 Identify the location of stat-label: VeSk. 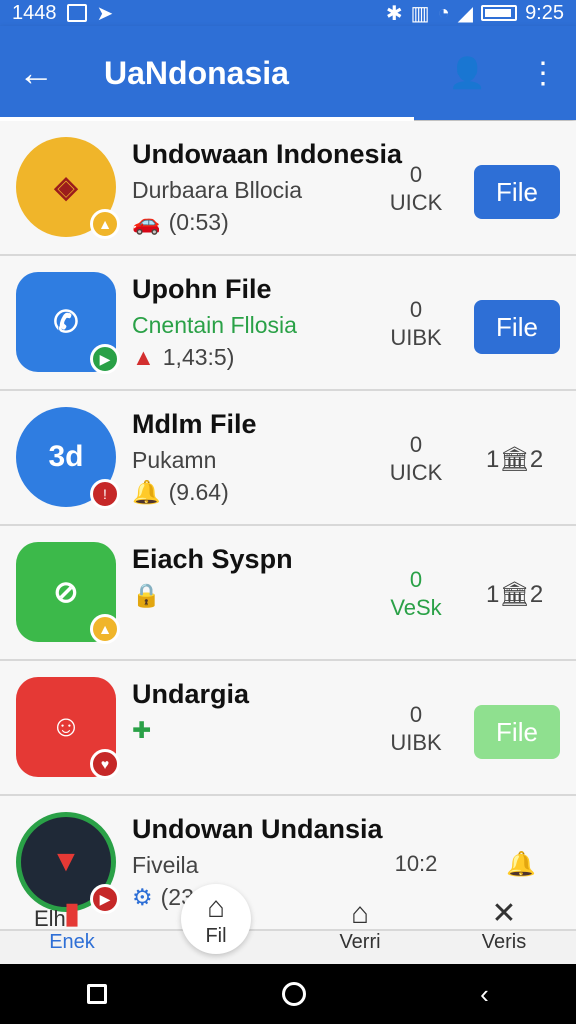
(416, 607).